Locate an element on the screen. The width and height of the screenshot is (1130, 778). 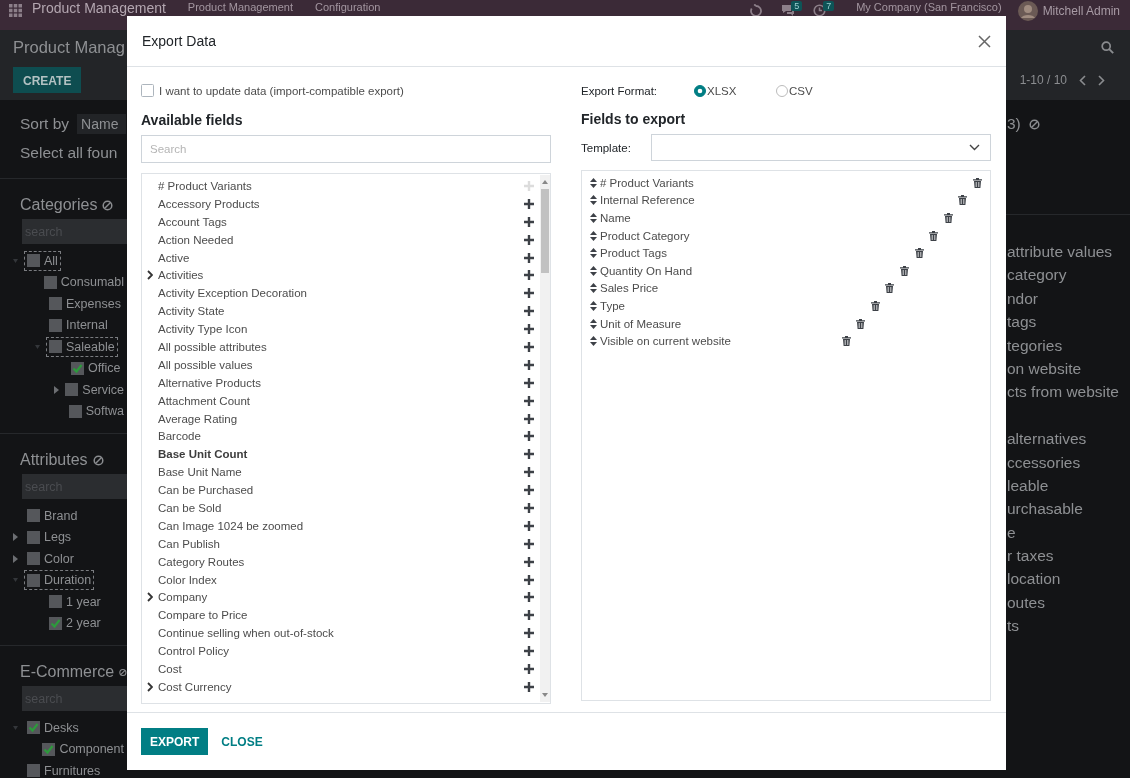
checkbox-label: I want to update data (import-compatible export) is located at coordinates (281, 90).